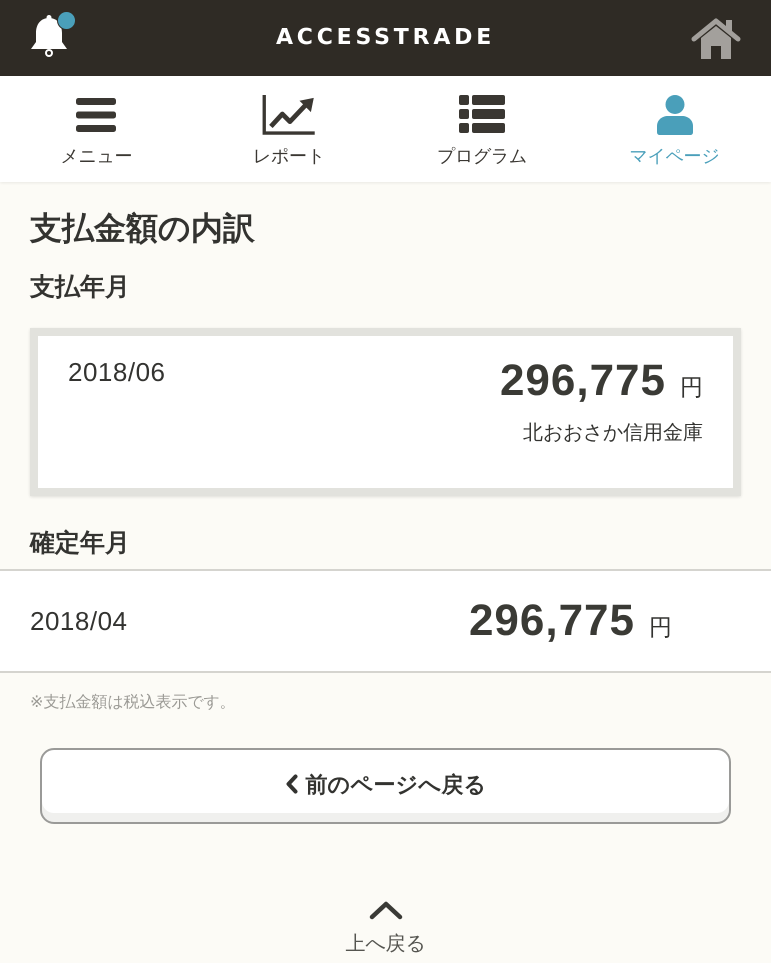 The width and height of the screenshot is (771, 963). What do you see at coordinates (291, 784) in the screenshot?
I see `chevron-left-icon` at bounding box center [291, 784].